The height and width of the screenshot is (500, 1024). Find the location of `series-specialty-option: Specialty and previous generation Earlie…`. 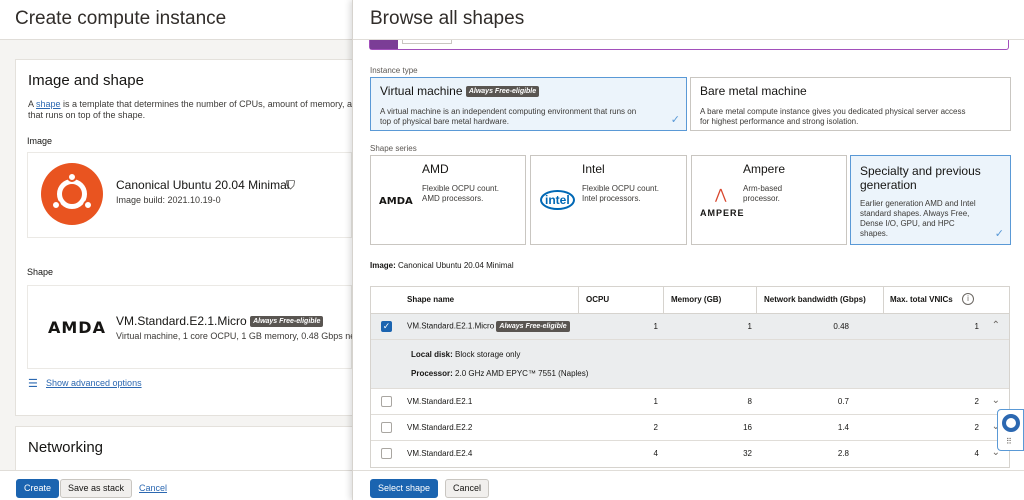

series-specialty-option: Specialty and previous generation Earlie… is located at coordinates (930, 200).